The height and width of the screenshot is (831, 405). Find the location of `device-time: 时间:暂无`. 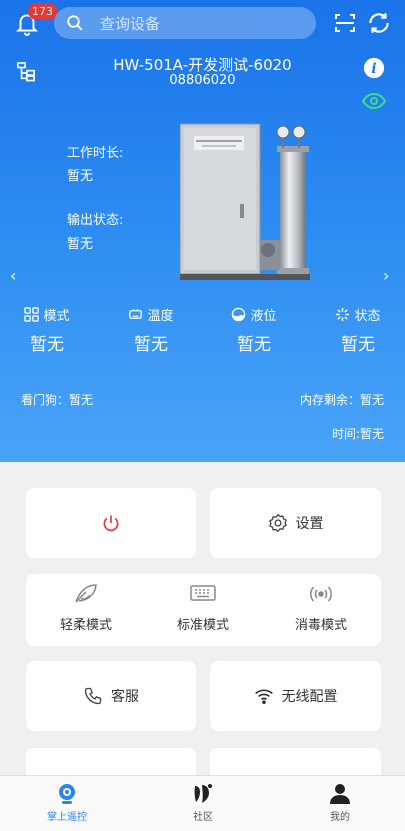

device-time: 时间:暂无 is located at coordinates (357, 434).